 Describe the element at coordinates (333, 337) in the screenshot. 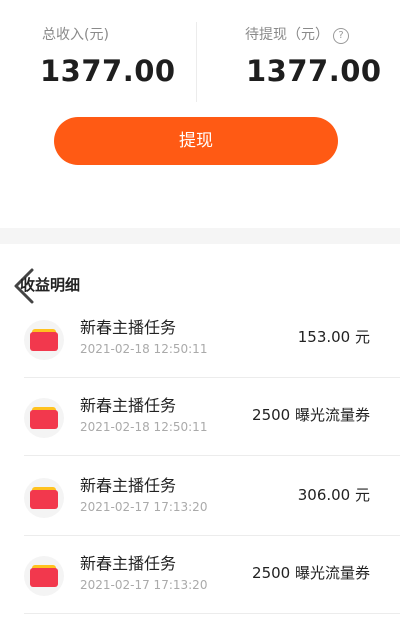

I see `item-amount: 153.00 元` at that location.